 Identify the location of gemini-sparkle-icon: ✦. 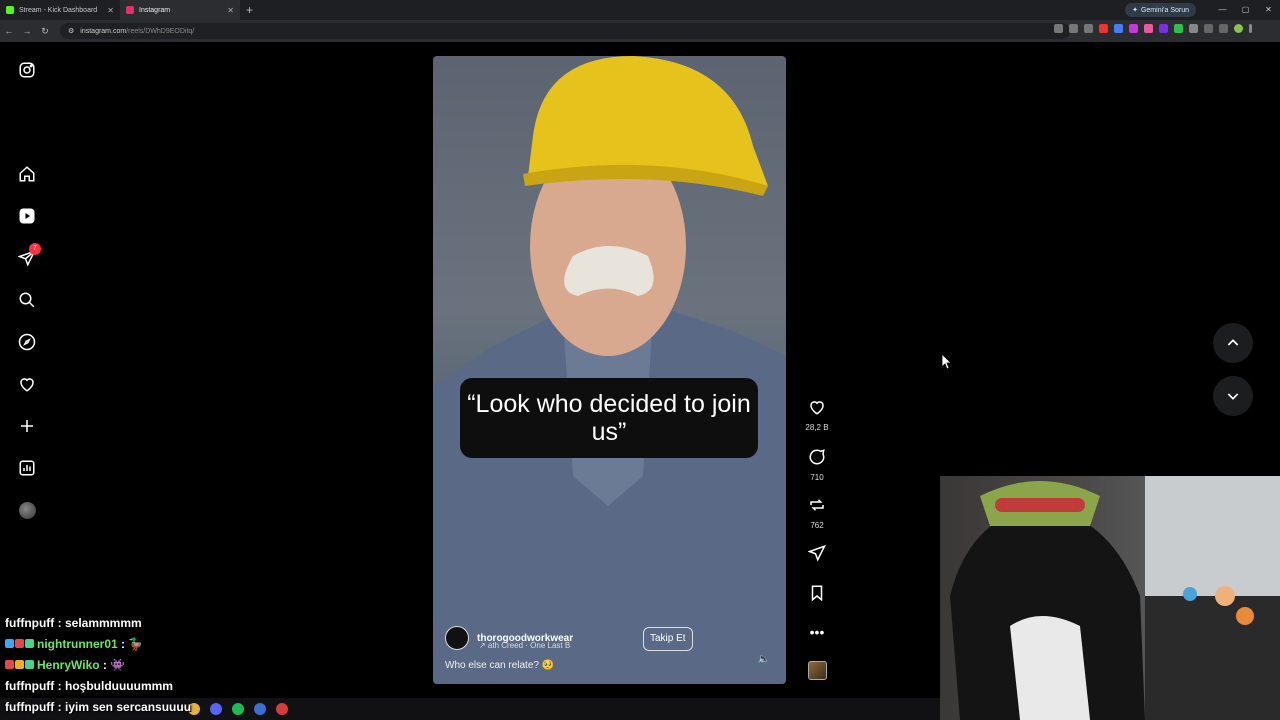
(1135, 10).